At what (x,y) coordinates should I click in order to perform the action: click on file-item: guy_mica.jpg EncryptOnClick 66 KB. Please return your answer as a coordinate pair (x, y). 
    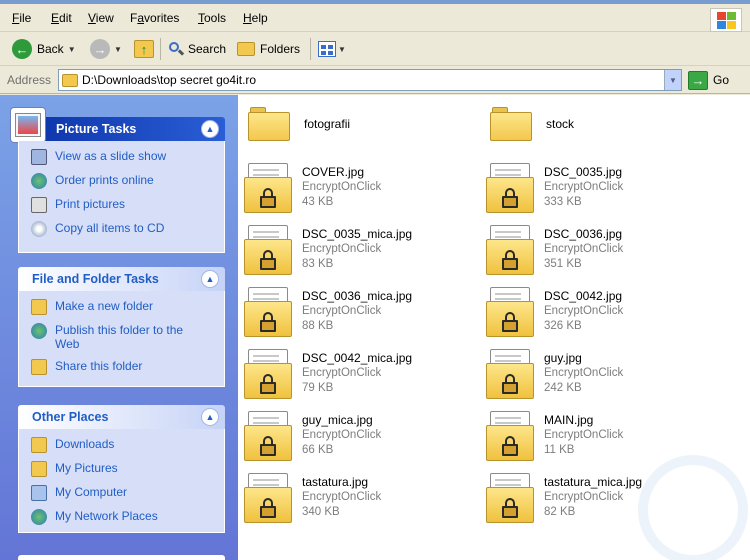
    Looking at the image, I should click on (312, 436).